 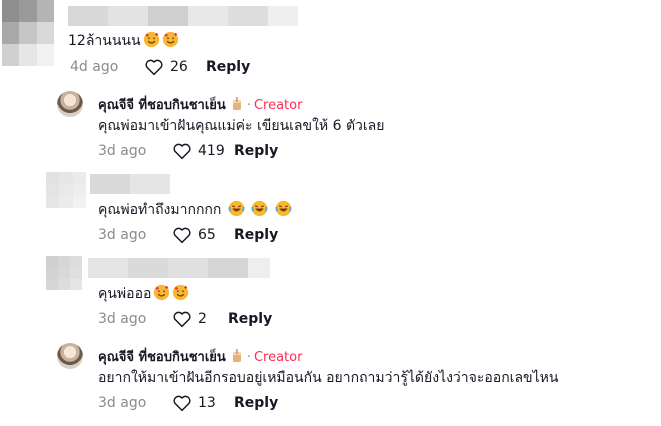 I want to click on like-count: 419, so click(x=211, y=151).